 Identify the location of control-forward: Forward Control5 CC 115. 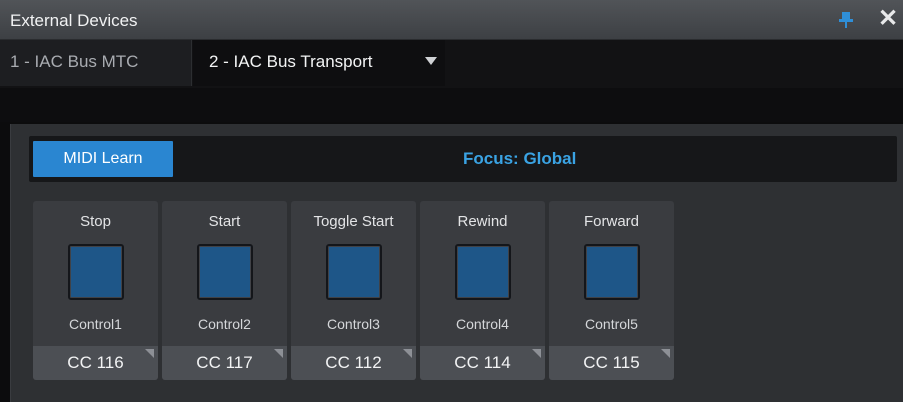
(611, 290).